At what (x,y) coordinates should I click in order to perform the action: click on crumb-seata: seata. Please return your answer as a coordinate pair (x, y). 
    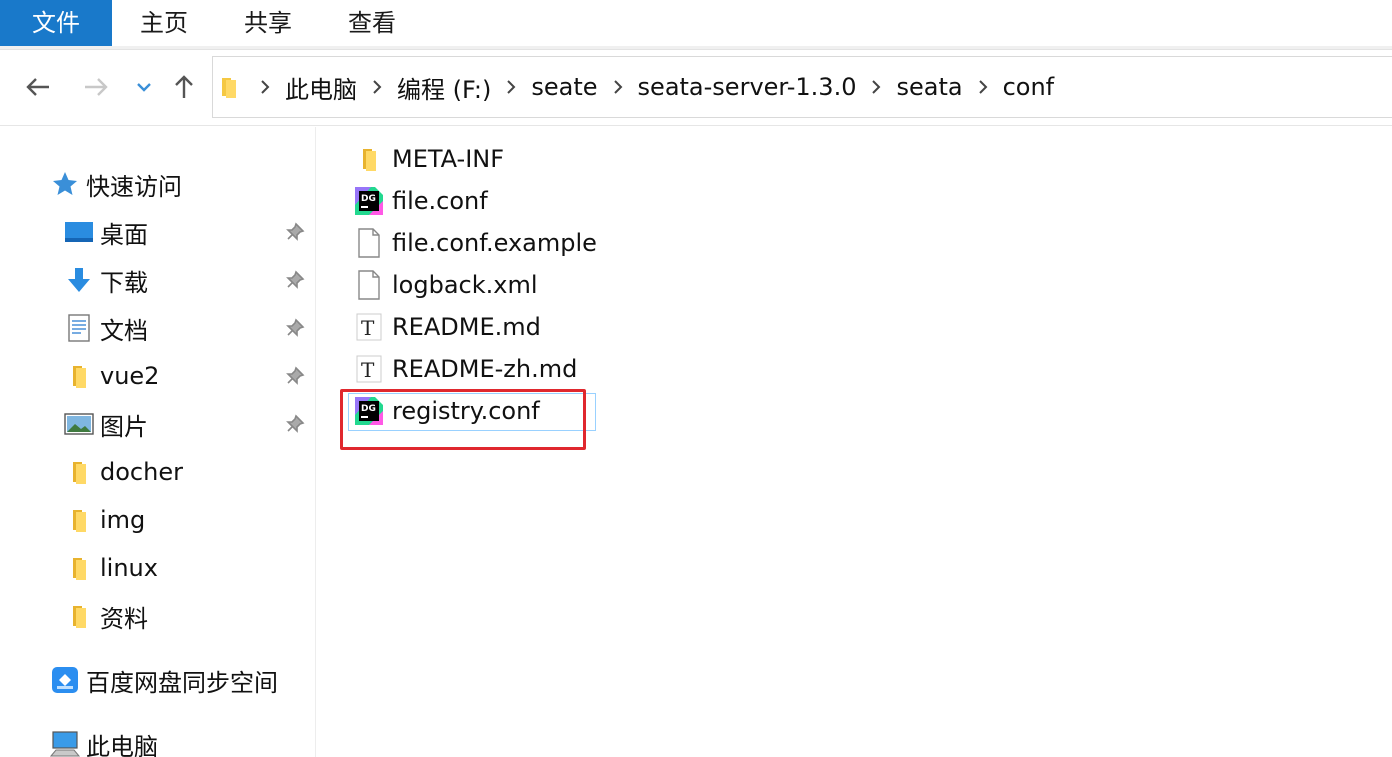
    Looking at the image, I should click on (929, 87).